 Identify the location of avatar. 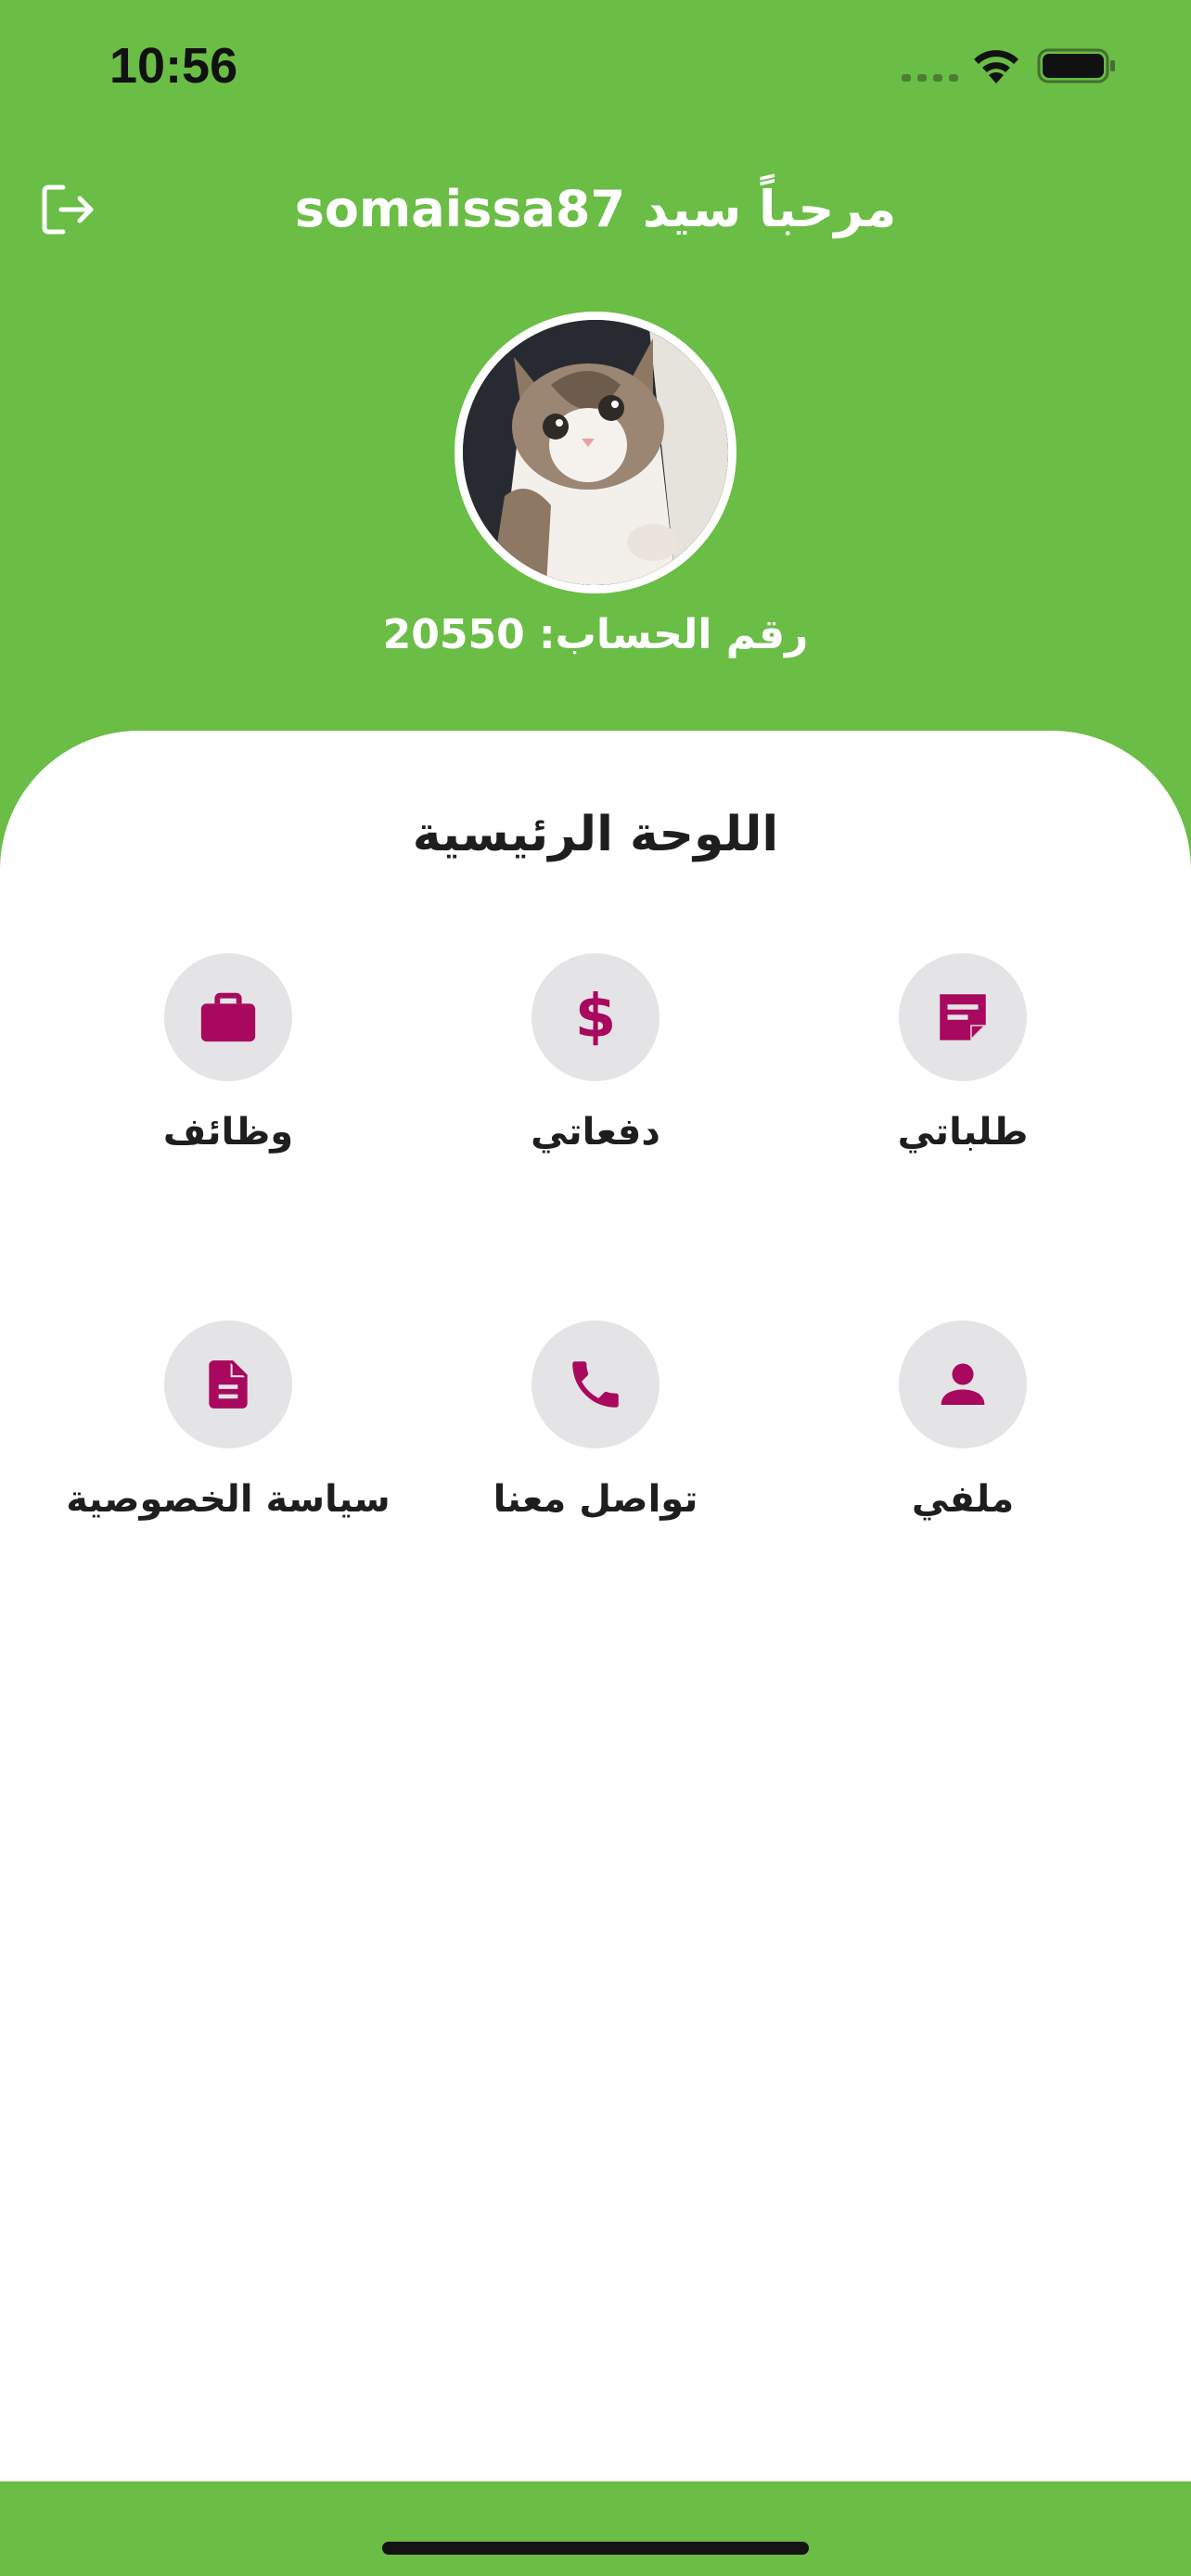
(595, 452).